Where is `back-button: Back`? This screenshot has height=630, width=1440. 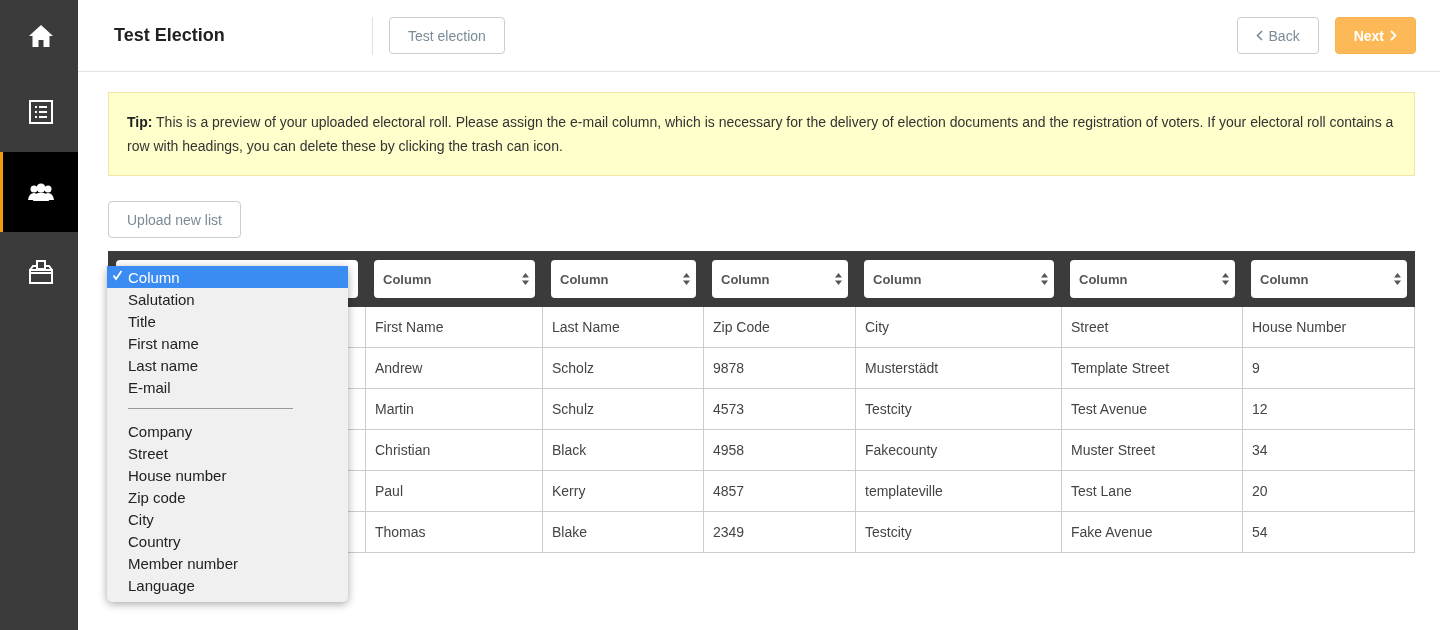 back-button: Back is located at coordinates (1277, 35).